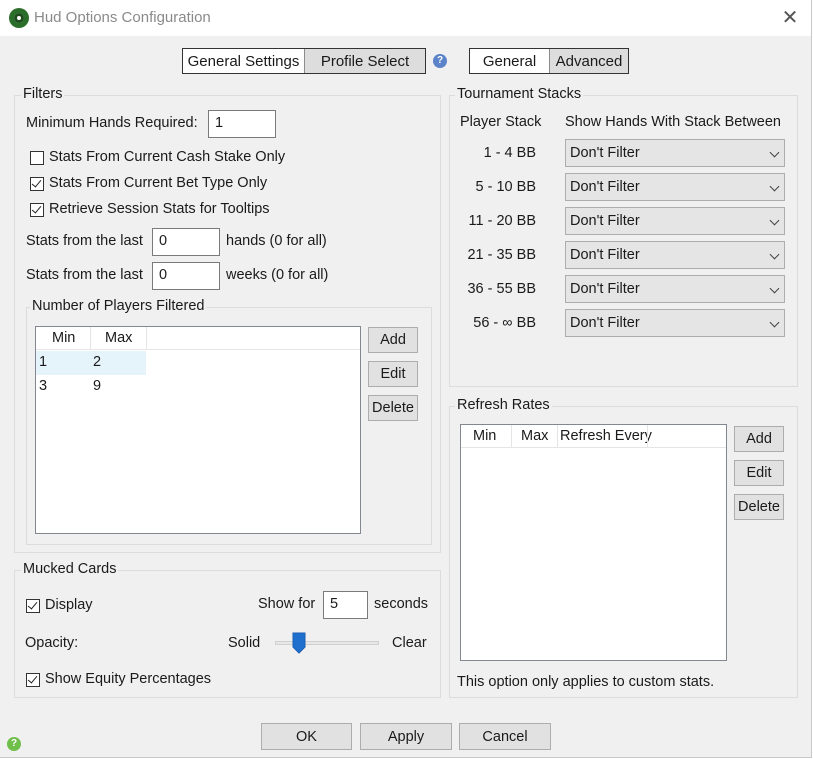  Describe the element at coordinates (401, 604) in the screenshot. I see `seconds-label: seconds` at that location.